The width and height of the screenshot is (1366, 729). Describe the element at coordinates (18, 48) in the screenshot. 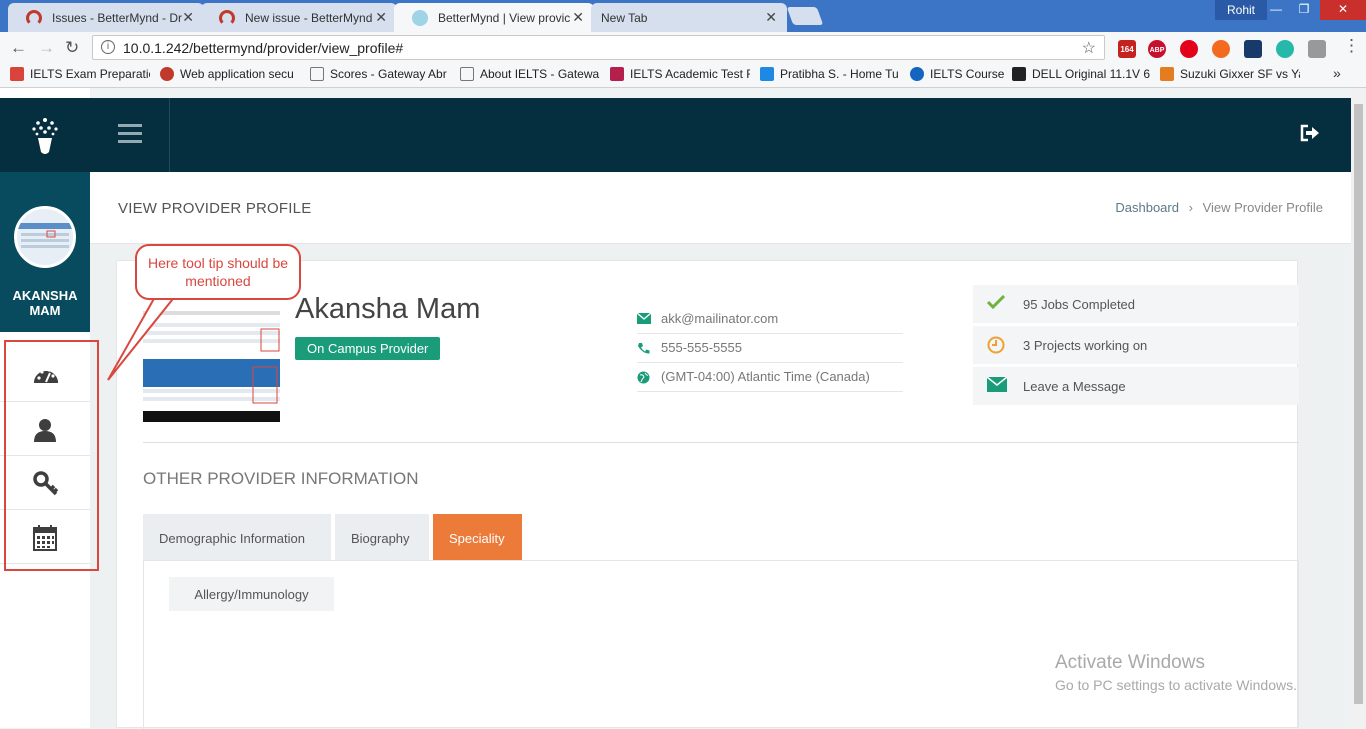

I see `back-icon: ←` at that location.